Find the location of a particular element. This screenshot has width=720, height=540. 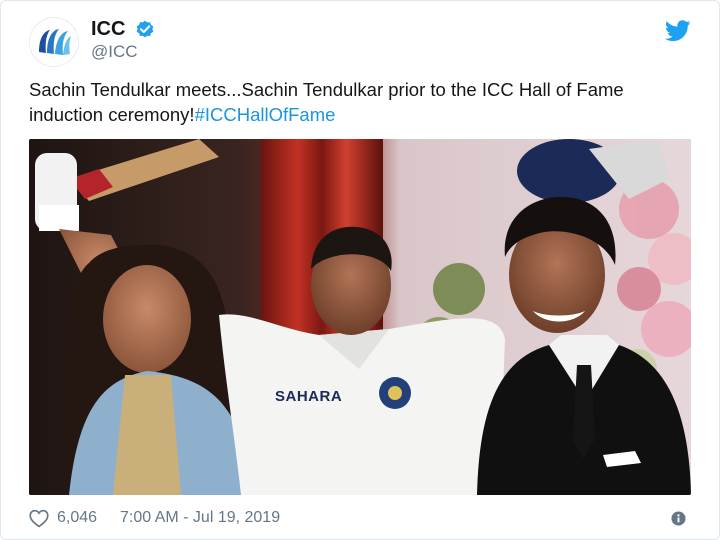

tweet-timestamp: 7:00 AM - Jul 19, 2019 is located at coordinates (200, 518).